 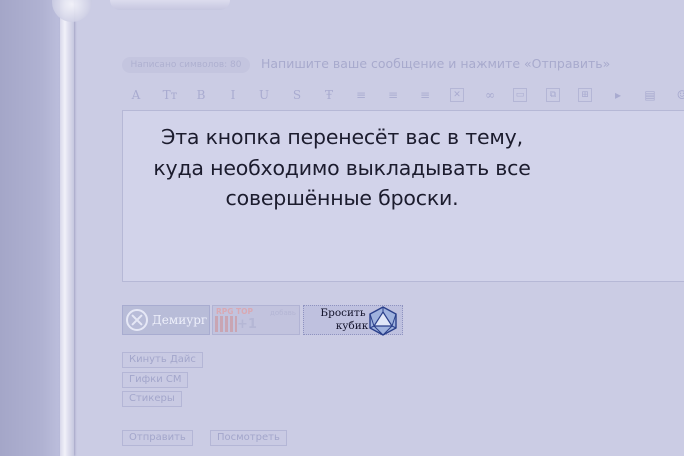 I want to click on demiurg-label: Демиург, so click(x=180, y=320).